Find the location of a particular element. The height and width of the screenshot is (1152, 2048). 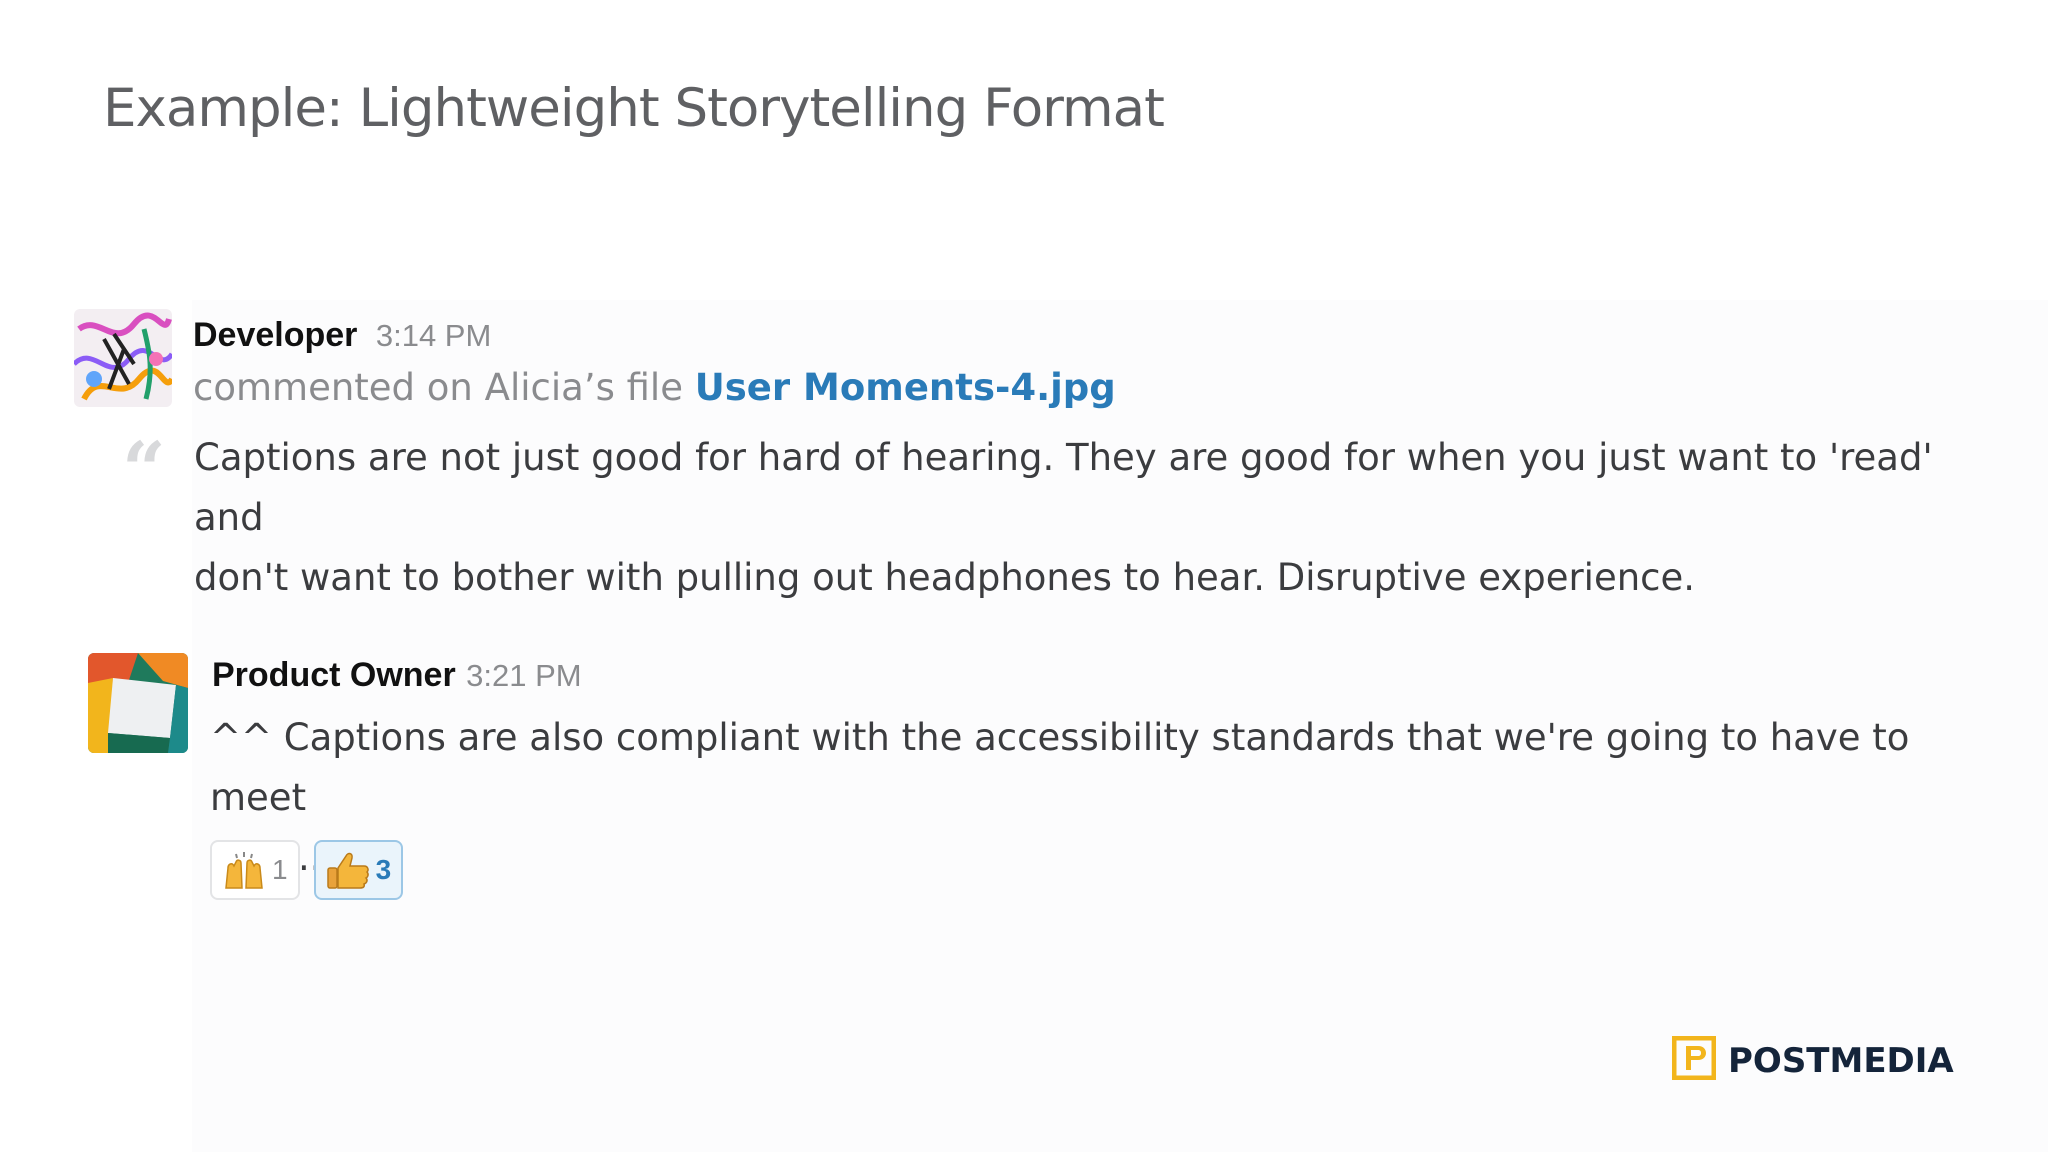

reactions-bar: 1 3 is located at coordinates (307, 870).